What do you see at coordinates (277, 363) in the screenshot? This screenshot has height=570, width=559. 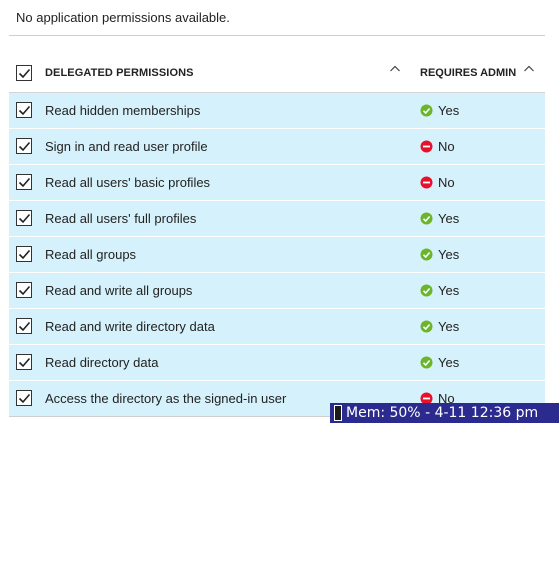 I see `table-row: Read directory data Yes` at bounding box center [277, 363].